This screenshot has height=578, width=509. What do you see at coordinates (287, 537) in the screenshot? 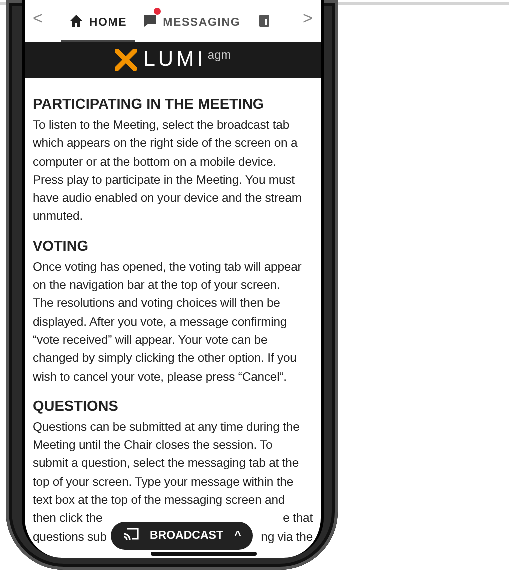
I see `text-fragment: ng via the` at bounding box center [287, 537].